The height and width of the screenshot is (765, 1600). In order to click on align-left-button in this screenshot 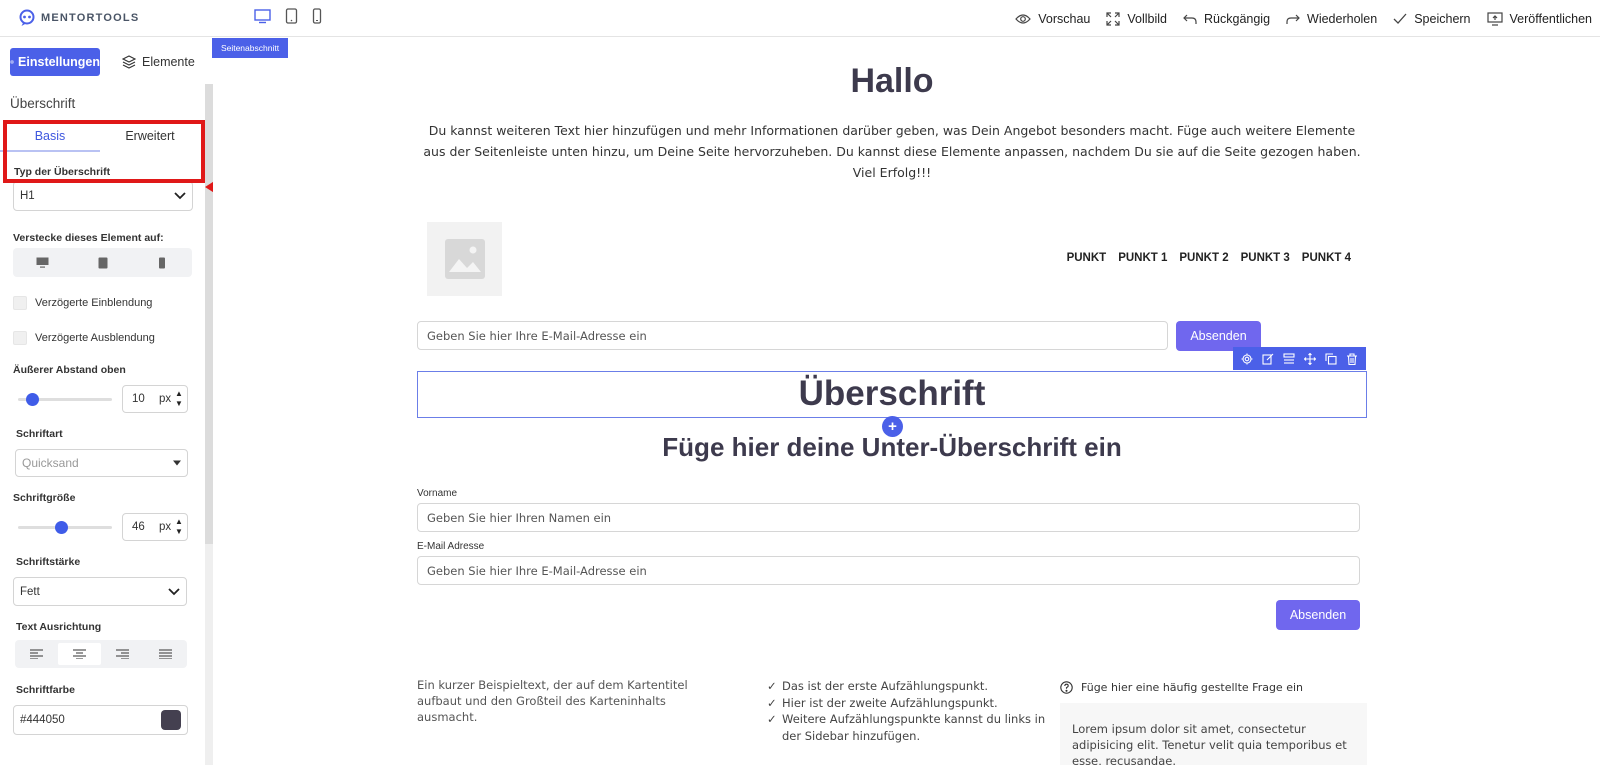, I will do `click(36, 654)`.